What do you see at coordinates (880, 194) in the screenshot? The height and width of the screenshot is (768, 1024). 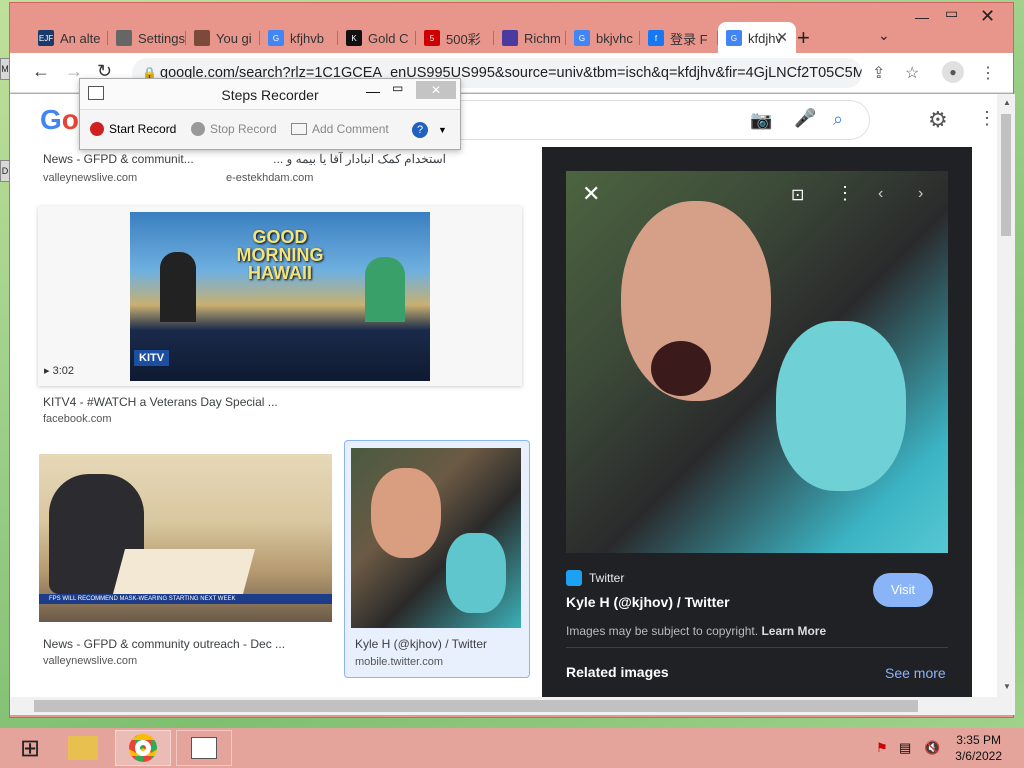 I see `prev-image-icon: ‹` at bounding box center [880, 194].